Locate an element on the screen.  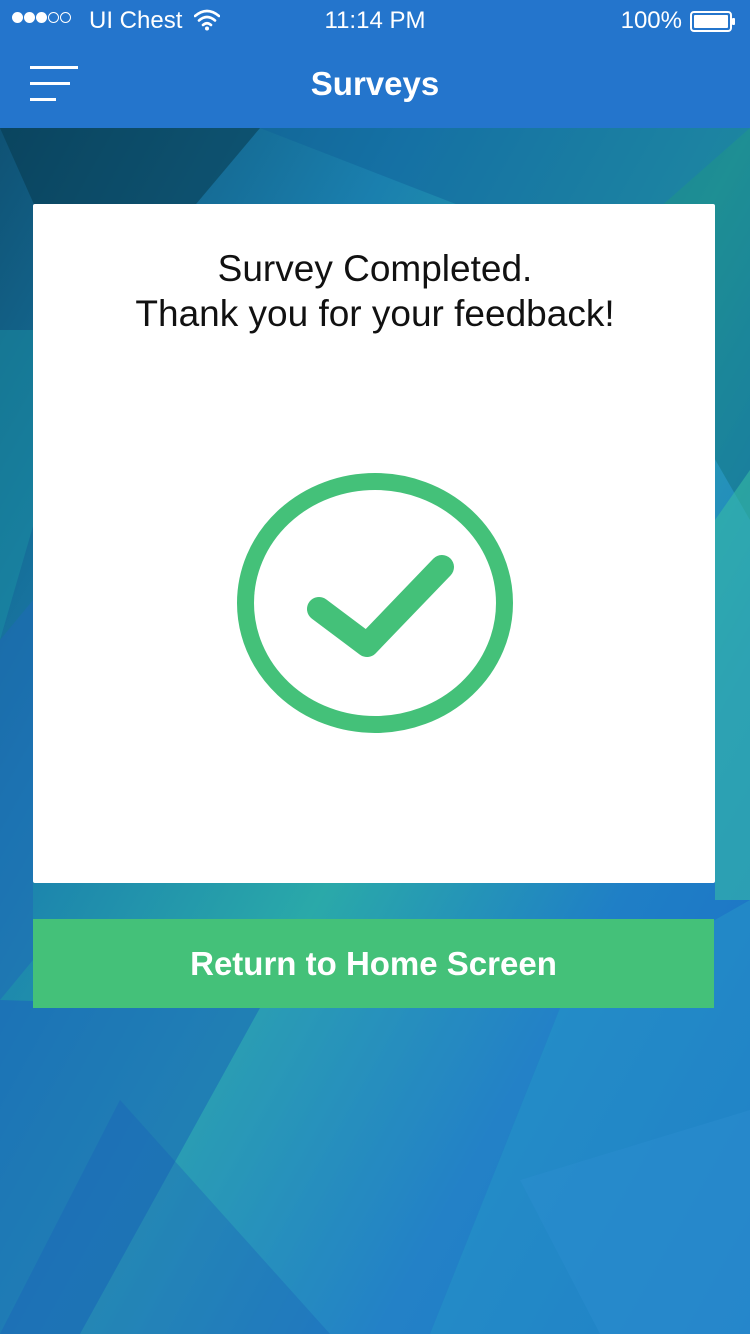
check-circle-icon is located at coordinates (375, 603).